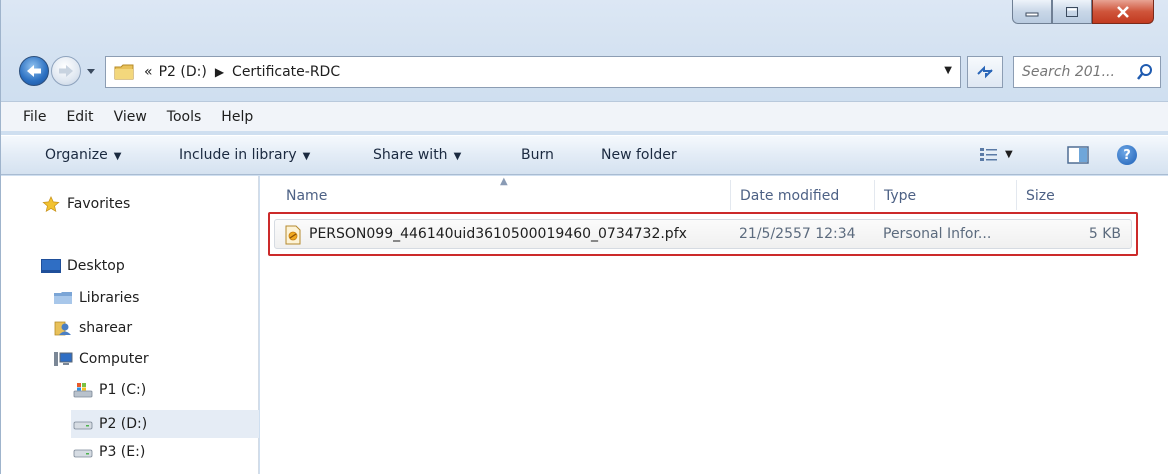 The width and height of the screenshot is (1168, 474). I want to click on address-bar: « P2 (D:) ▶ Certificate-RDC ▼, so click(533, 72).